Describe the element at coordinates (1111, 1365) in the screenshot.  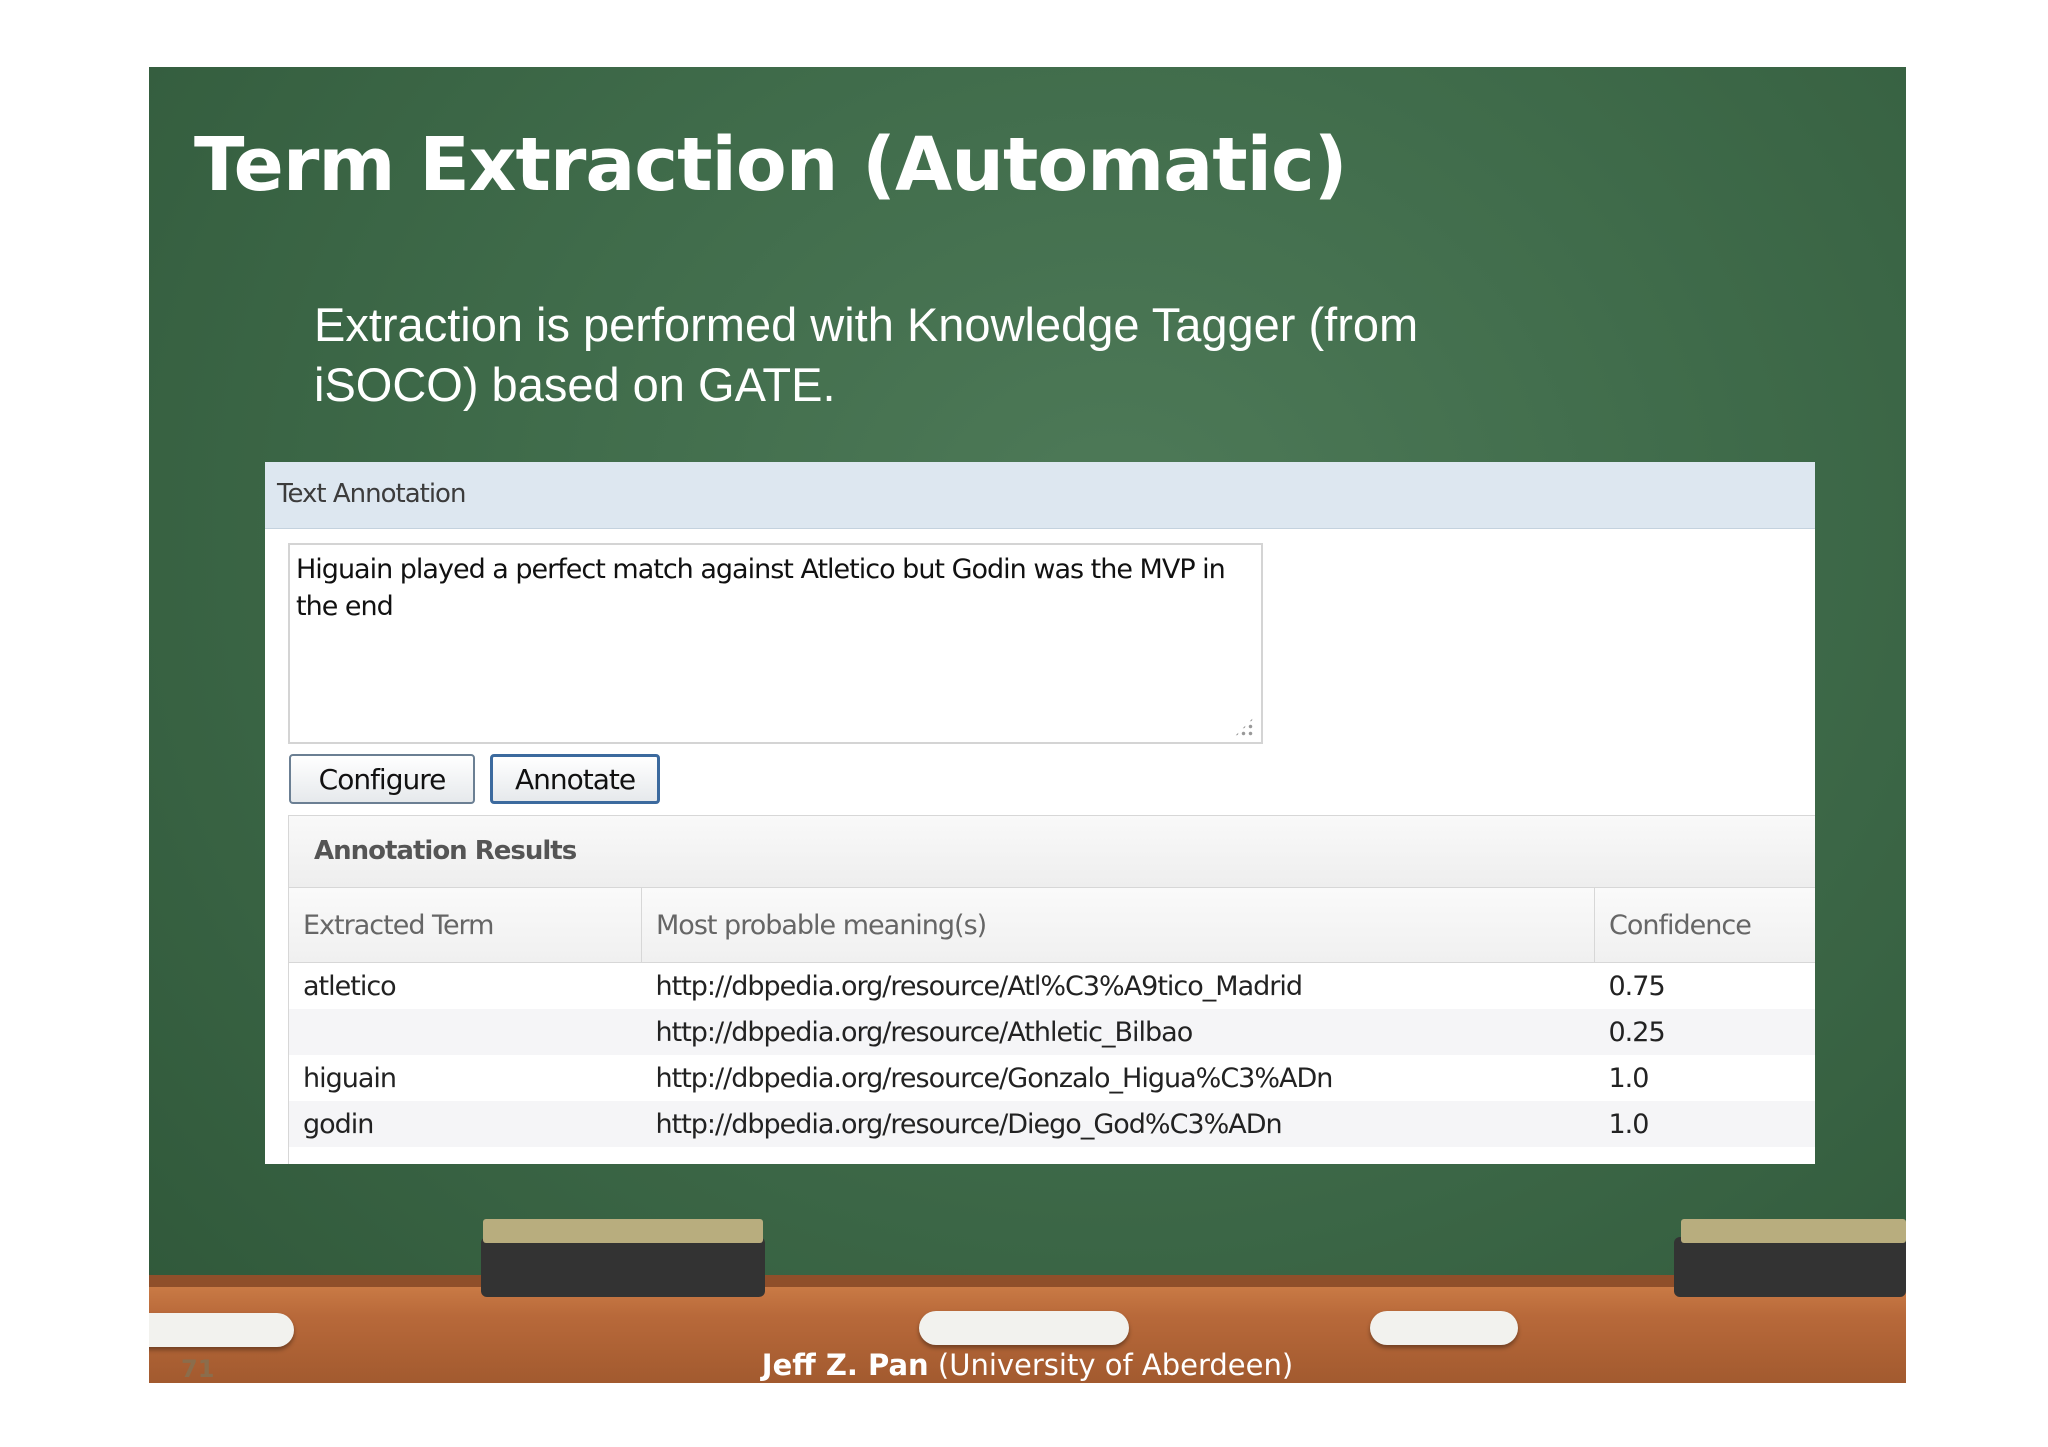
I see `footer-affiliation: (University of Aberdeen)` at that location.